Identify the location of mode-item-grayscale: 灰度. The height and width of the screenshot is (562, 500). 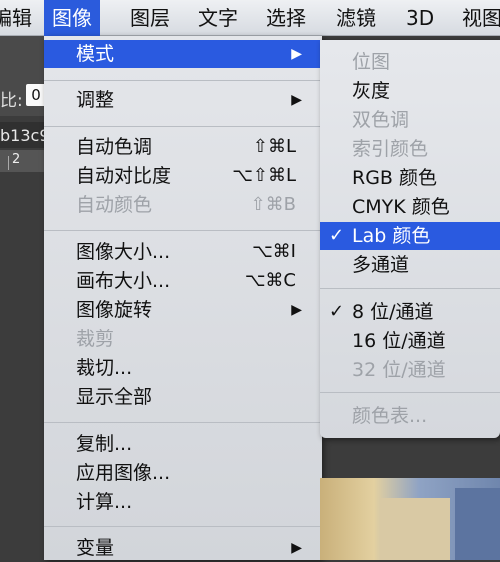
(410, 91).